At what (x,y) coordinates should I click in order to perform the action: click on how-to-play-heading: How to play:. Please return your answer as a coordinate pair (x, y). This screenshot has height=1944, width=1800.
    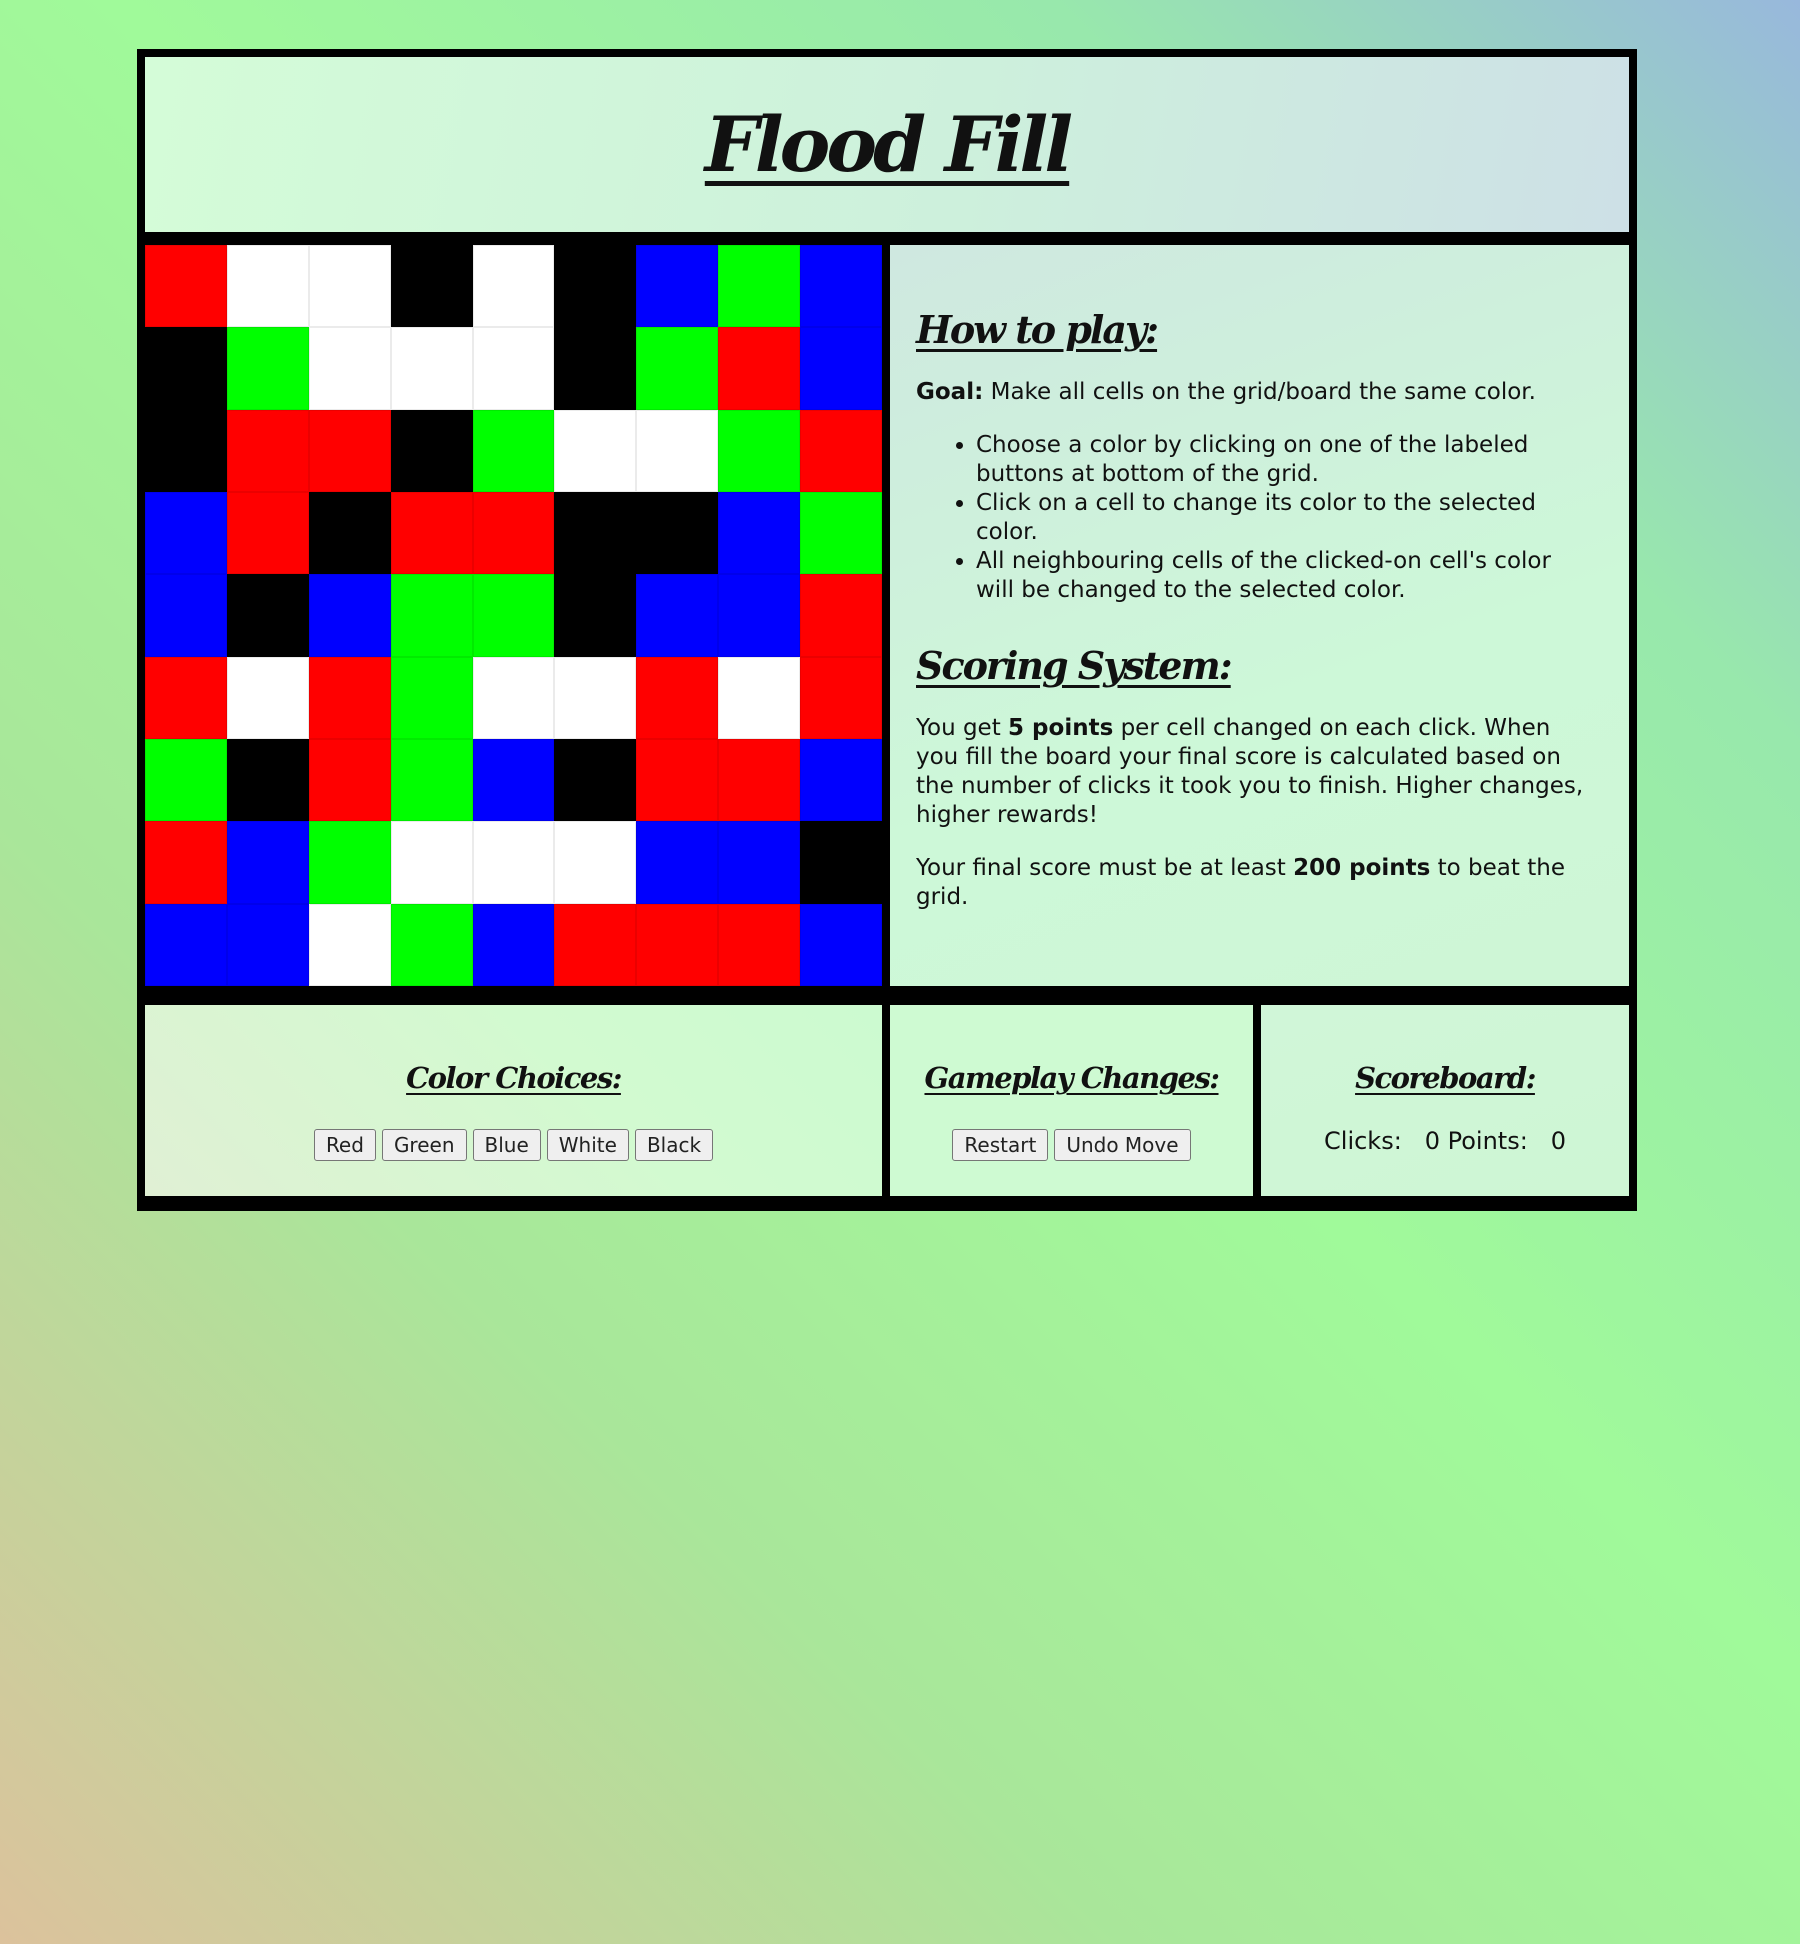
    Looking at the image, I should click on (1037, 329).